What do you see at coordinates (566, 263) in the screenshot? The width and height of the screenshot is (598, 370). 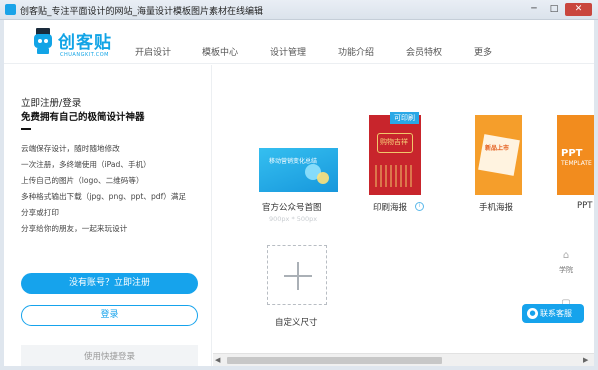 I see `academy-button: ⌂ 学院` at bounding box center [566, 263].